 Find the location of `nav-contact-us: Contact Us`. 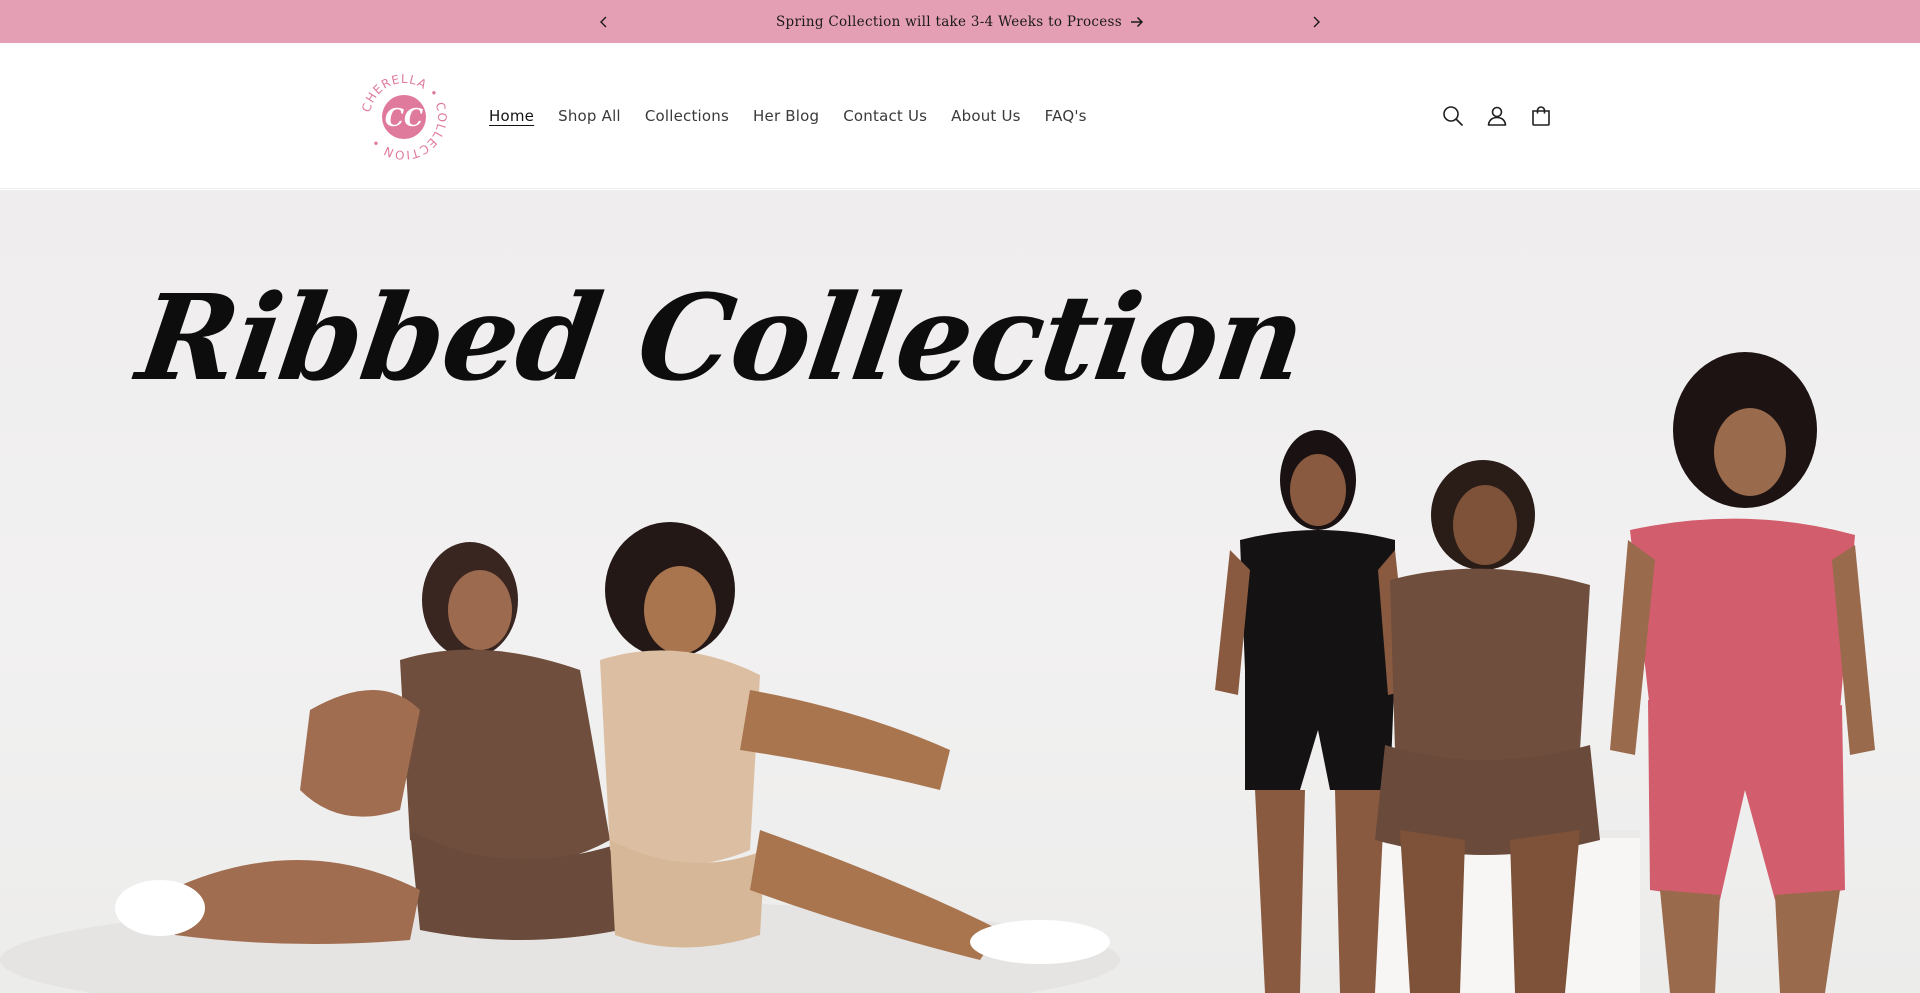

nav-contact-us: Contact Us is located at coordinates (885, 116).